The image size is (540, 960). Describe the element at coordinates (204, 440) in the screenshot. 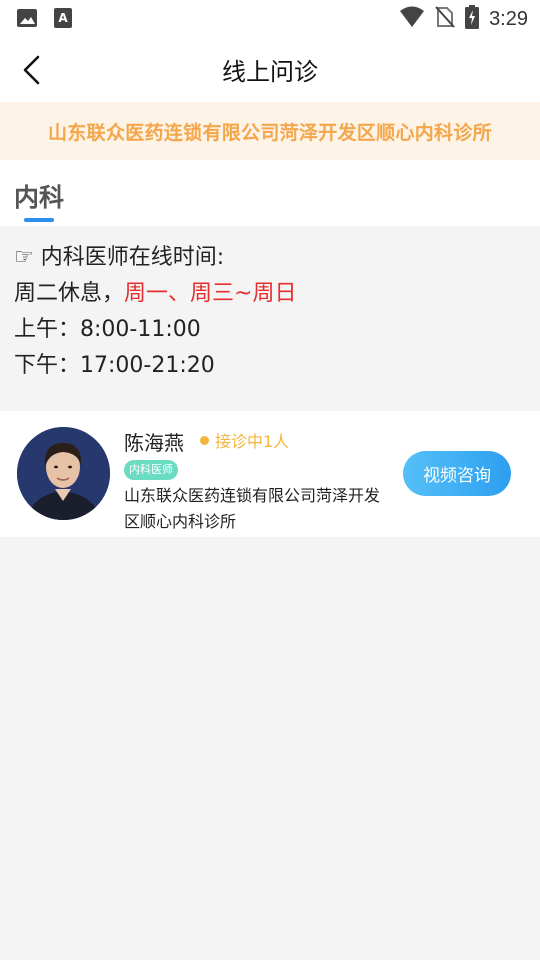

I see `status-dot-icon` at that location.